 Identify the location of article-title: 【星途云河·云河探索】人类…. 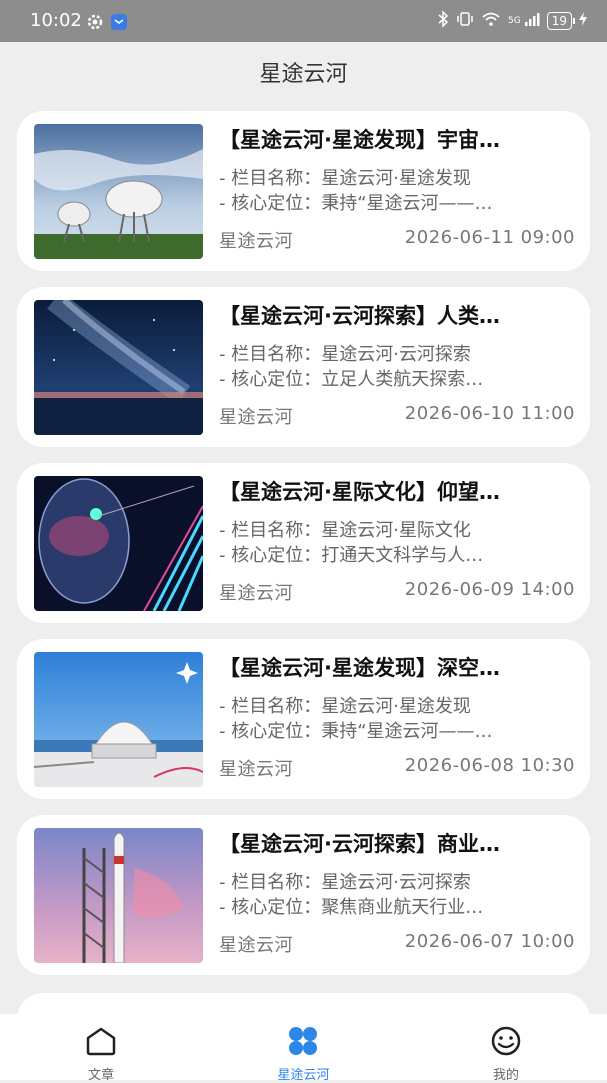
(359, 316).